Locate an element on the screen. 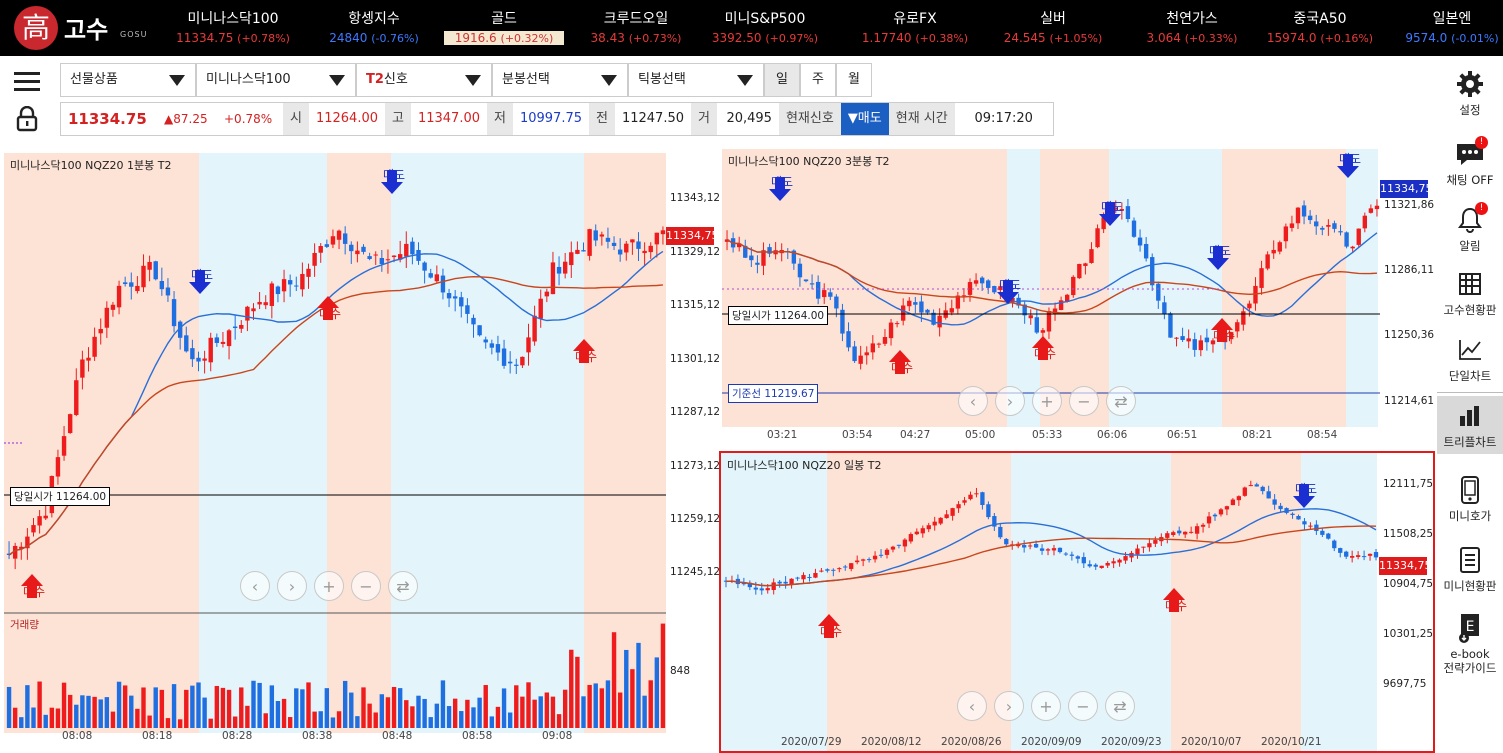  sidebar-item-6: 미니호가 is located at coordinates (1470, 499).